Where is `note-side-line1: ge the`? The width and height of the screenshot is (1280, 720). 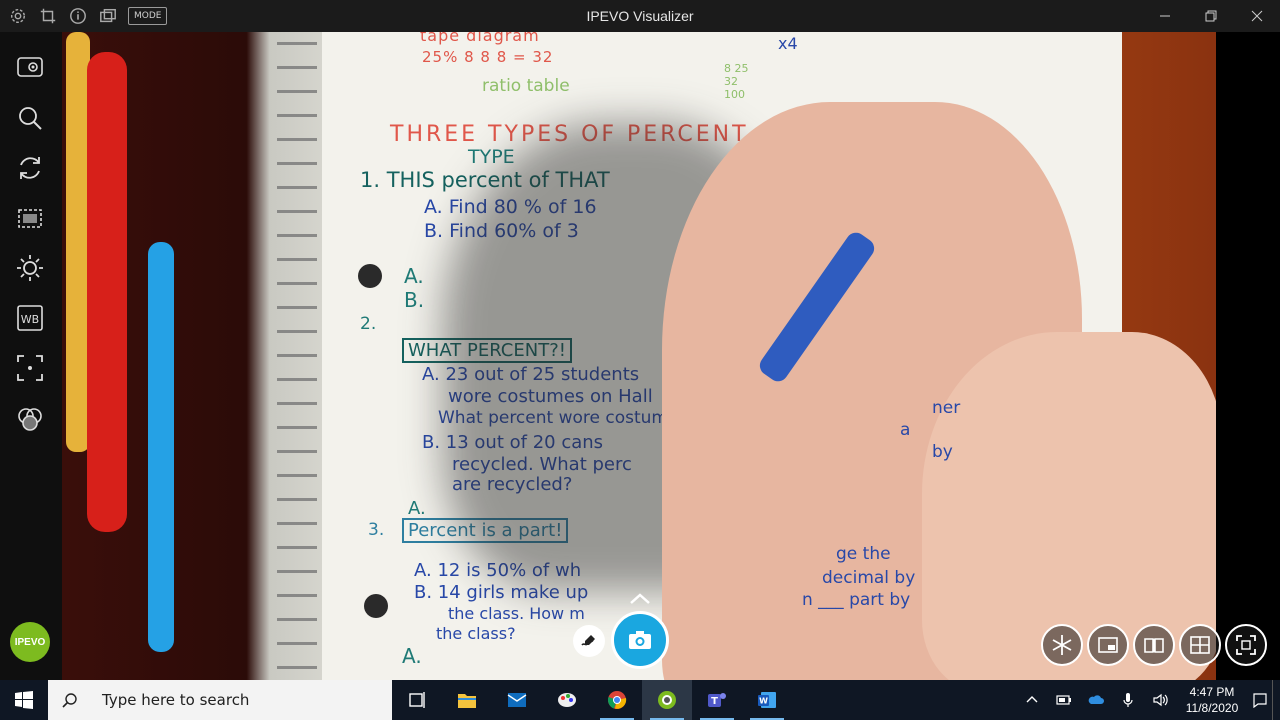 note-side-line1: ge the is located at coordinates (863, 554).